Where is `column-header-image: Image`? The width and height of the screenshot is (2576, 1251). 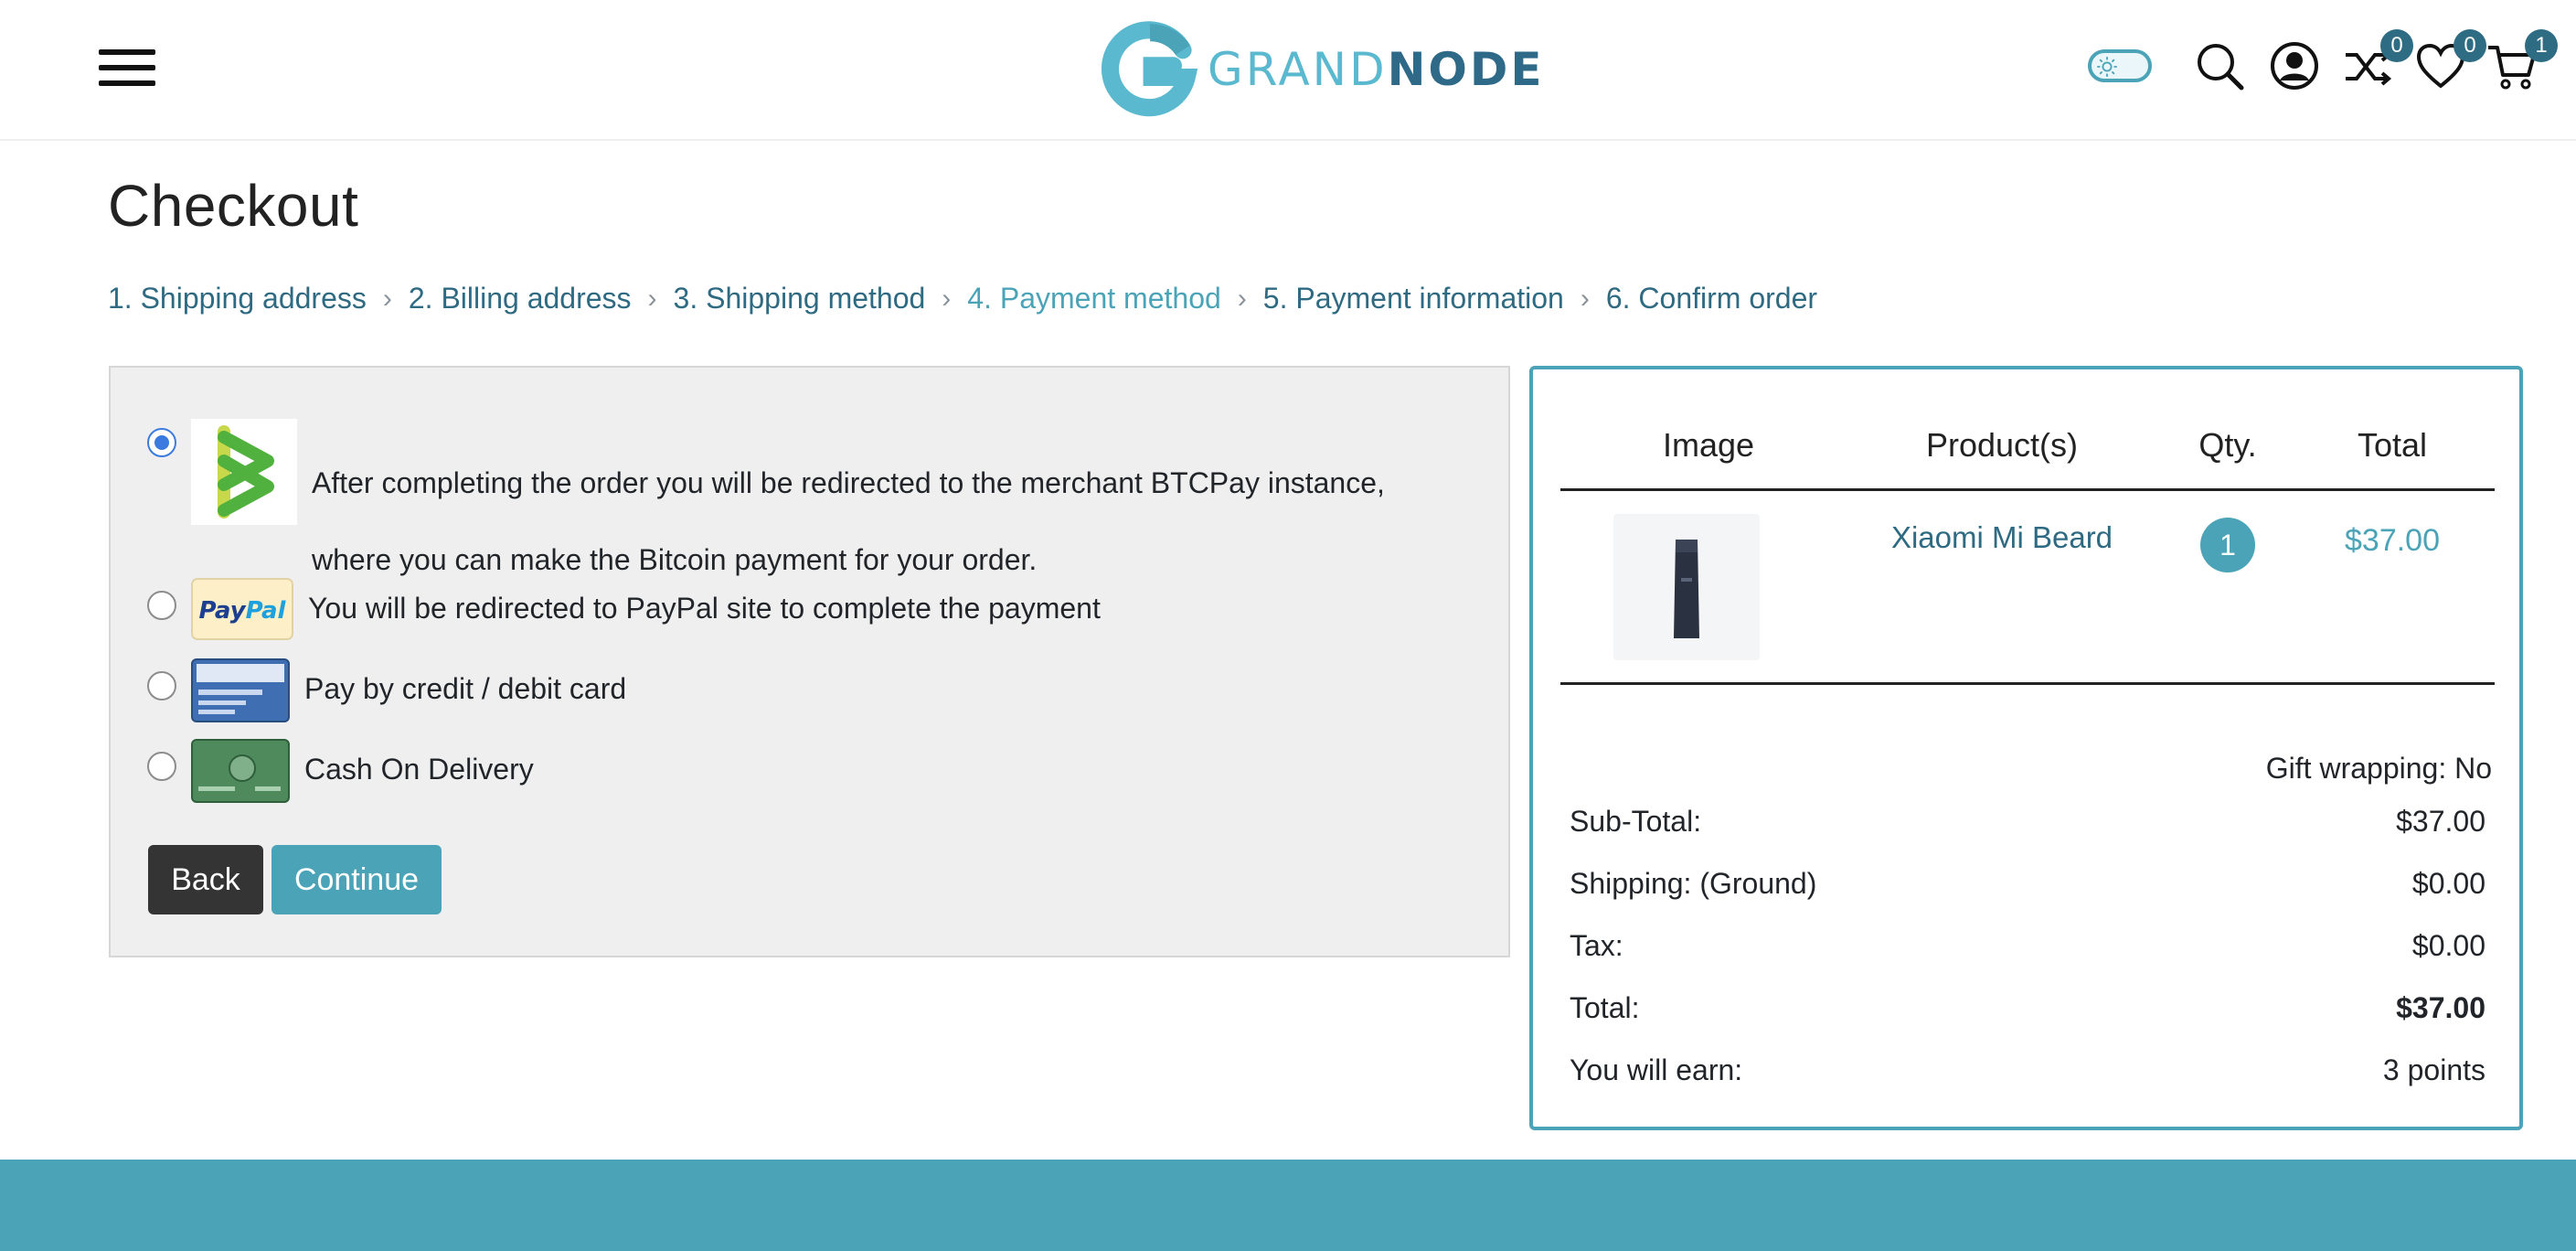 column-header-image: Image is located at coordinates (1708, 445).